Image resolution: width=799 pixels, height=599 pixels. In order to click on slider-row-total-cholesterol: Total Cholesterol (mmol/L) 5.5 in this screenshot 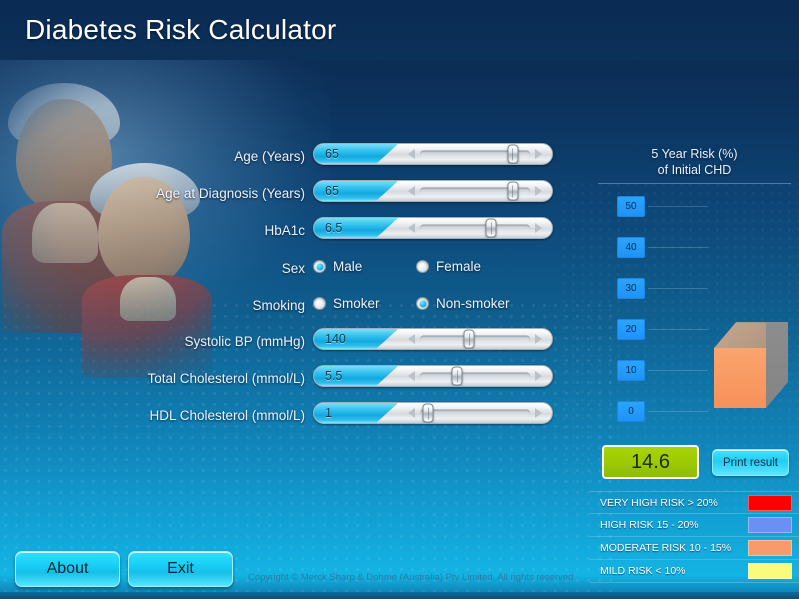, I will do `click(287, 380)`.